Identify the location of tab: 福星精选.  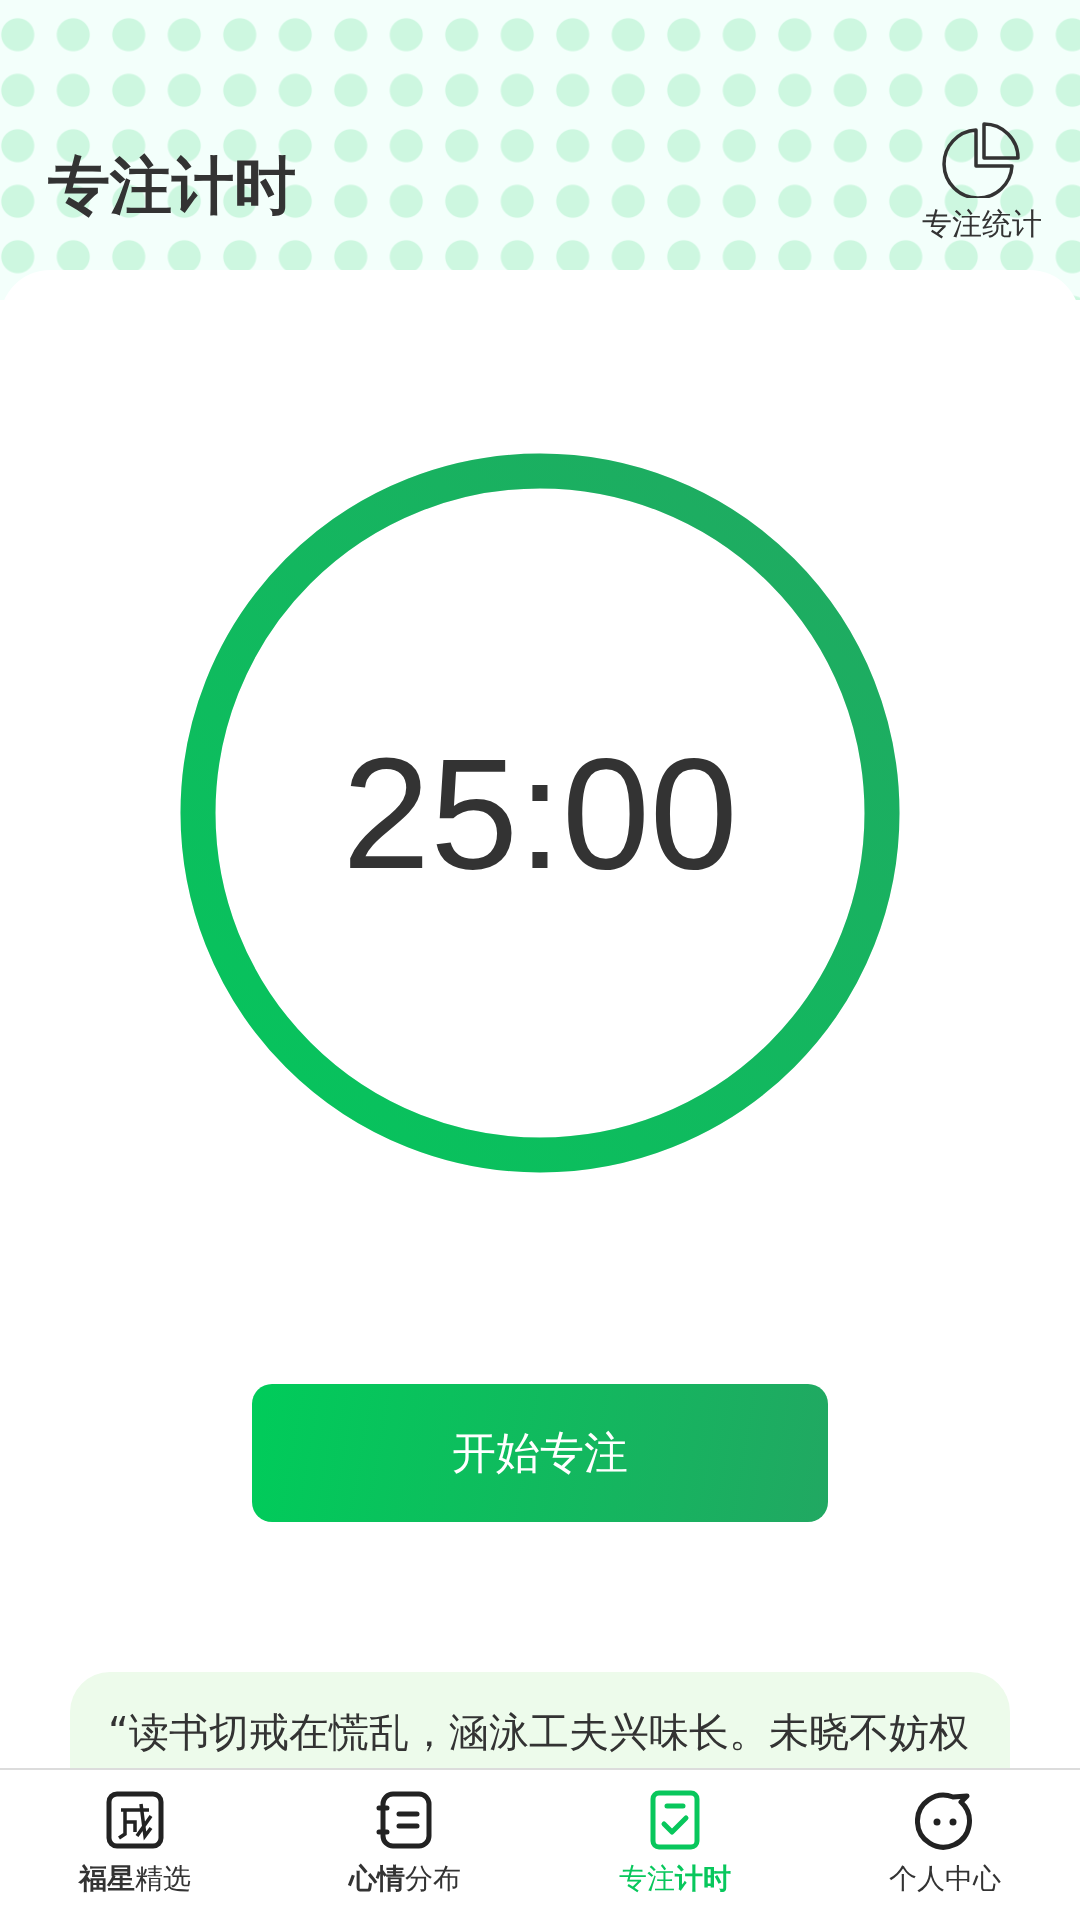
(135, 1845).